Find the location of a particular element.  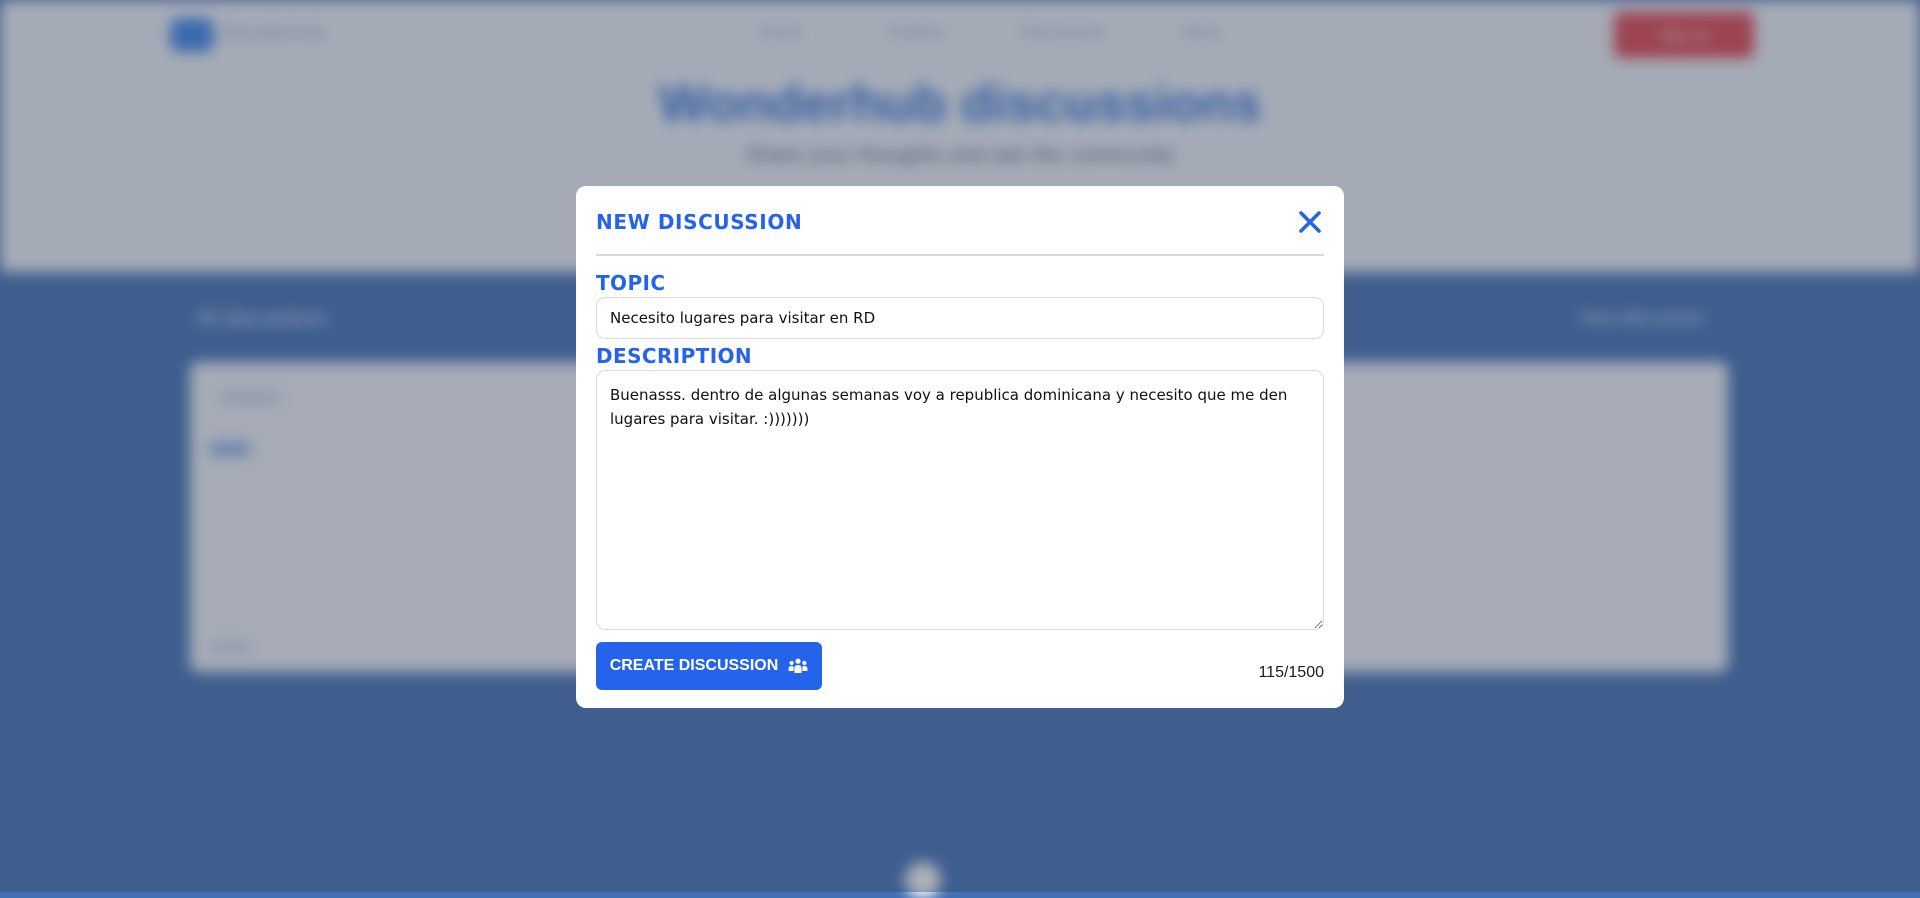

modal-title: NEW DISCUSSION is located at coordinates (699, 222).